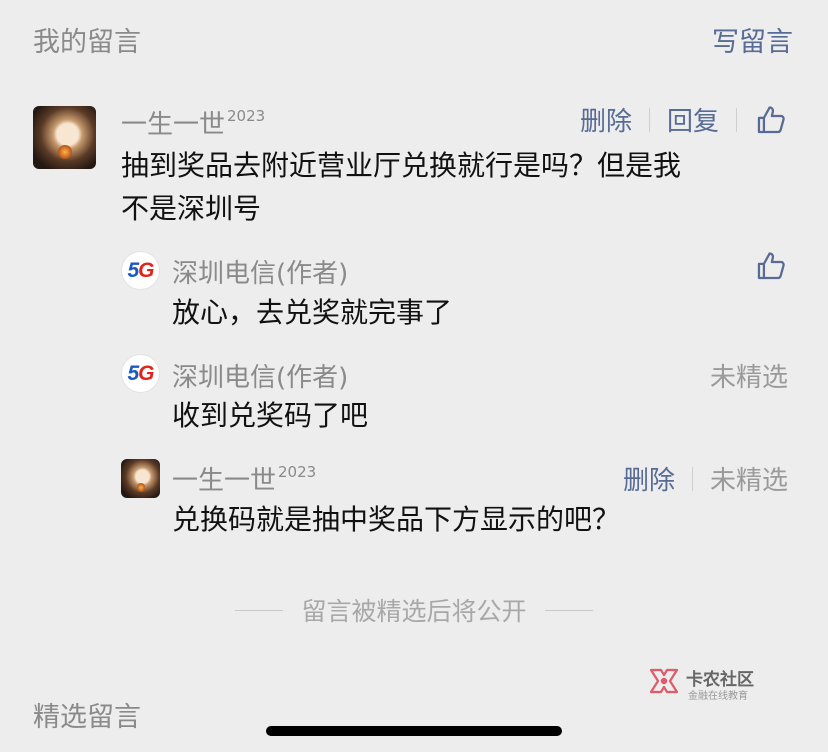 This screenshot has height=752, width=828. I want to click on reply-author-name-text: 一生一世, so click(224, 481).